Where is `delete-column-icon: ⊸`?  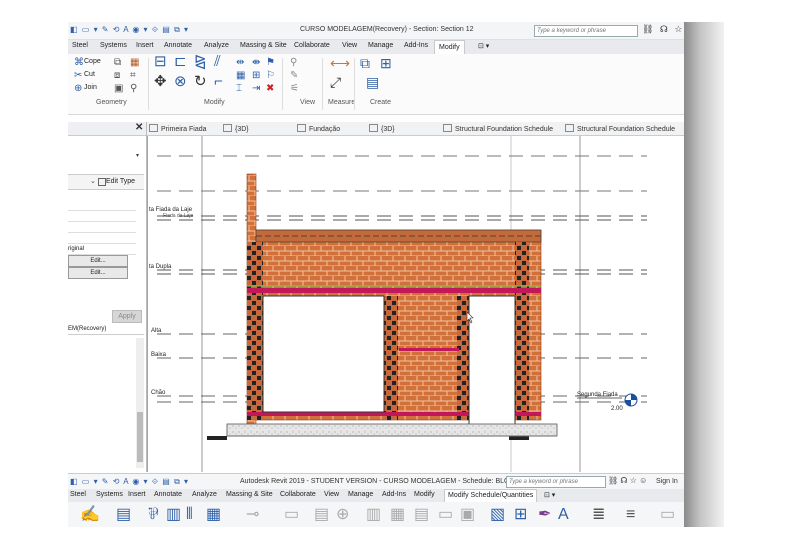
delete-column-icon: ⊸ is located at coordinates (252, 515).